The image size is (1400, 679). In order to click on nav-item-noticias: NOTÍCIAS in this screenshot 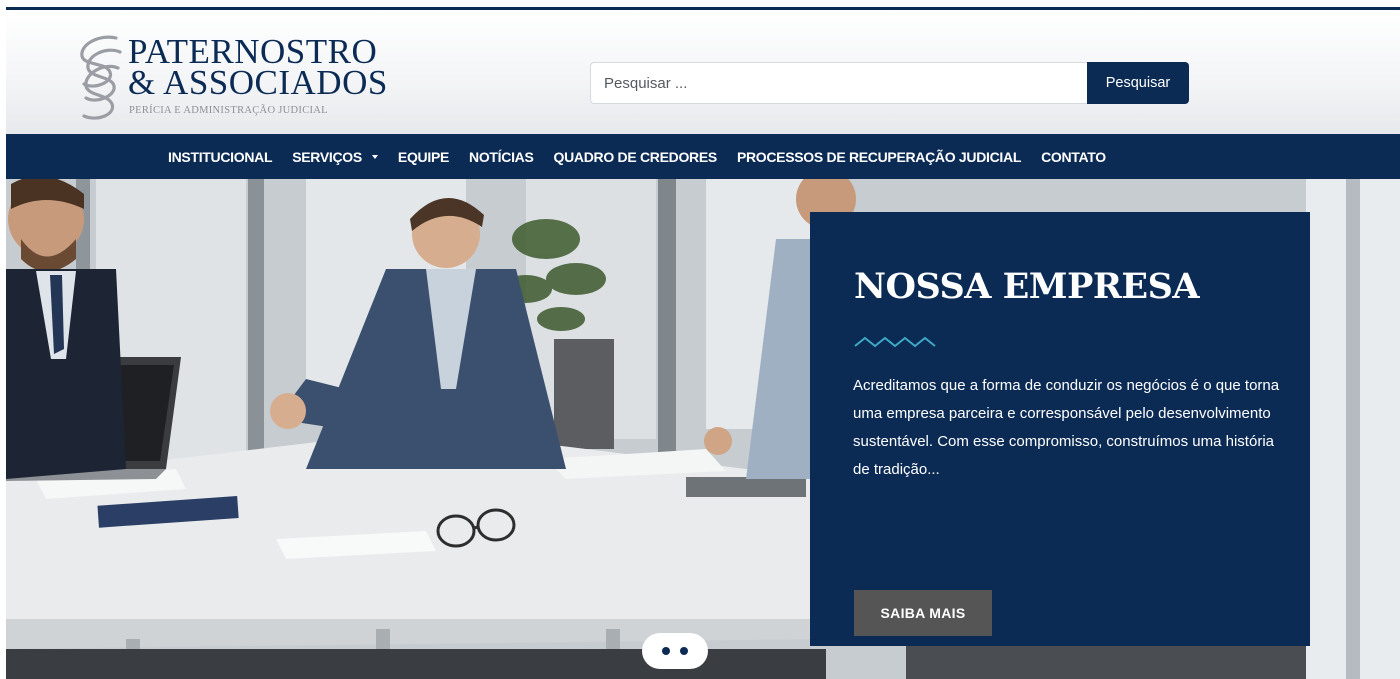, I will do `click(501, 157)`.